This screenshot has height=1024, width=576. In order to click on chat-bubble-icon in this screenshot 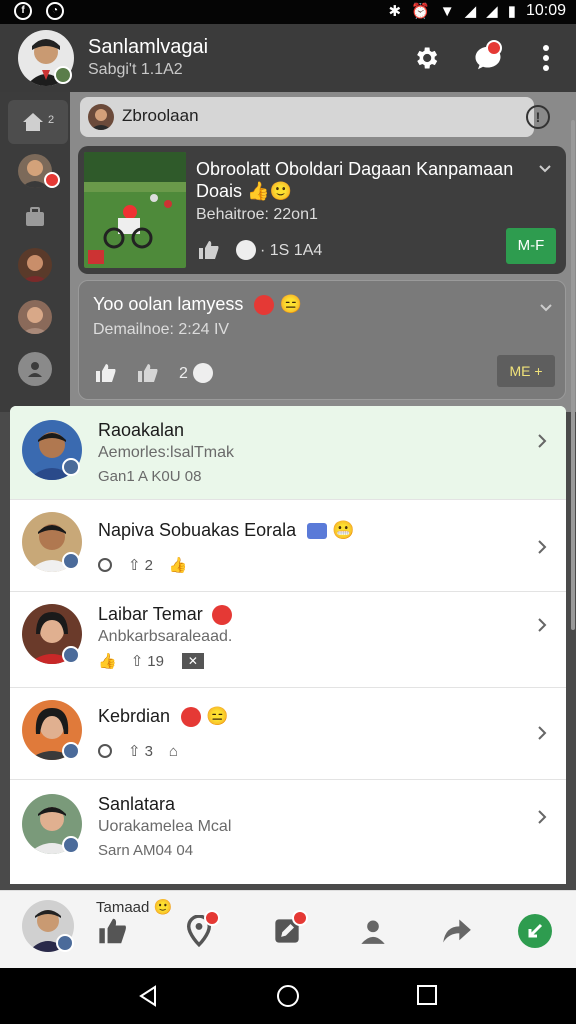, I will do `click(488, 58)`.